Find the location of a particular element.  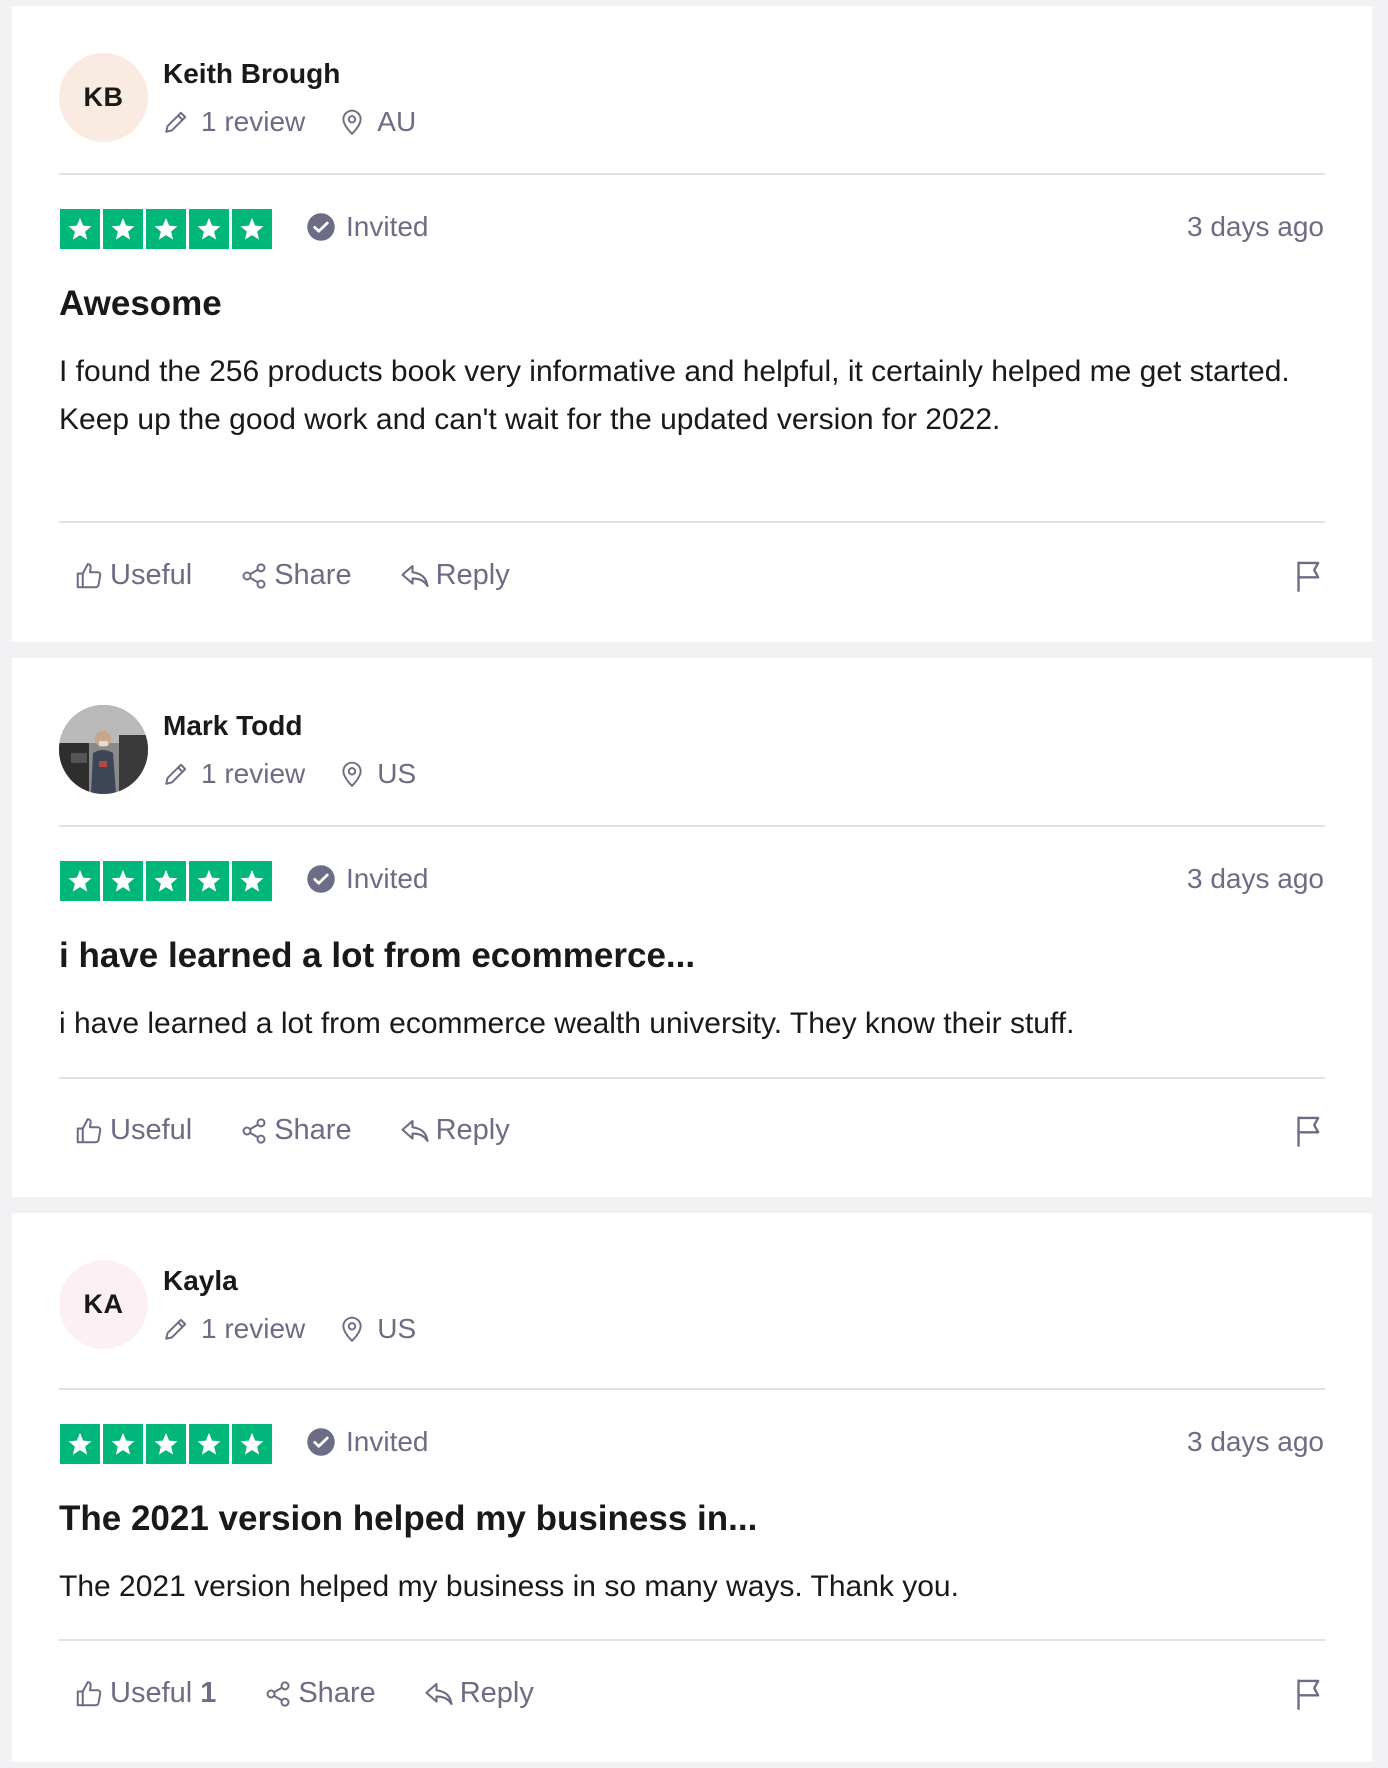

review-actions: Useful Share Reply is located at coordinates (316, 575).